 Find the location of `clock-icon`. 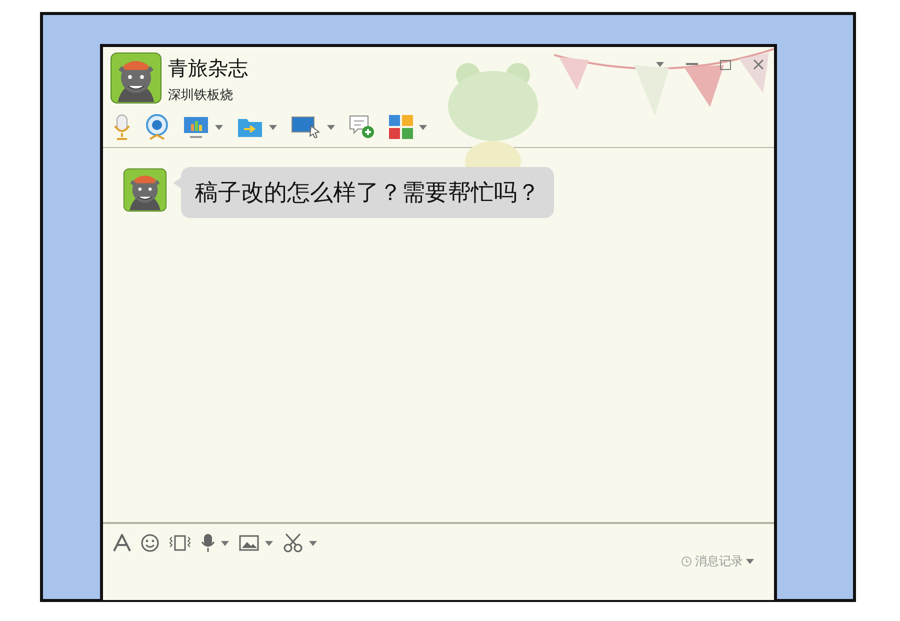

clock-icon is located at coordinates (686, 561).